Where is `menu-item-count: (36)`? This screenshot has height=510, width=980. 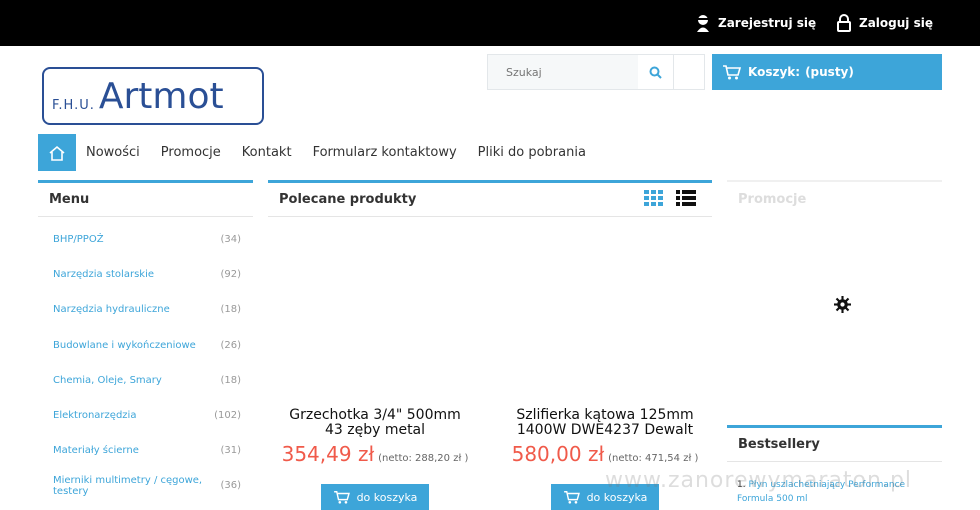
menu-item-count: (36) is located at coordinates (230, 486).